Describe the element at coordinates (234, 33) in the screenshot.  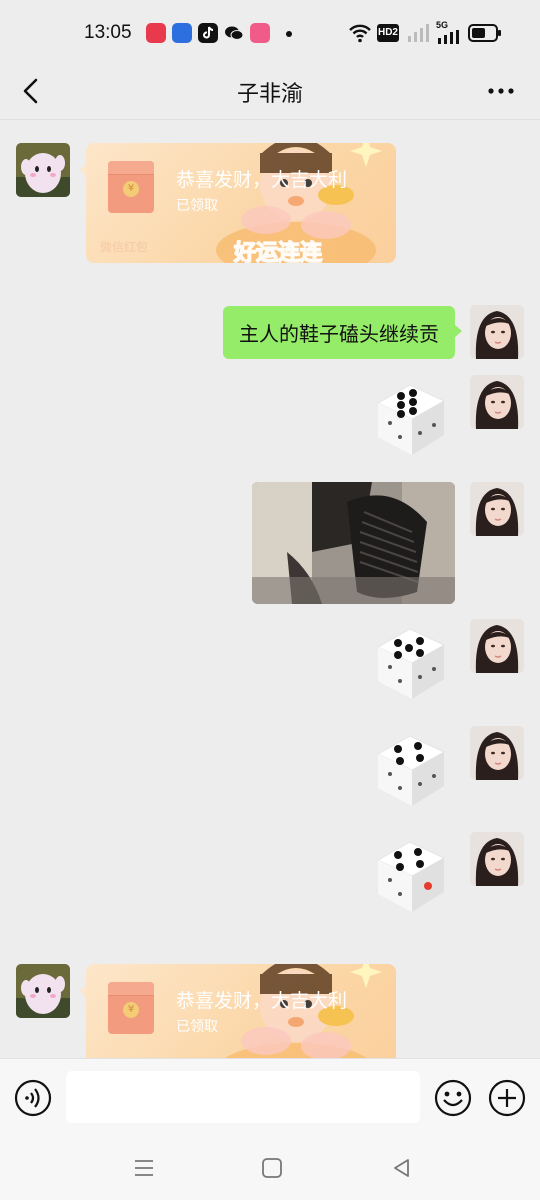
I see `wechat-icon` at that location.